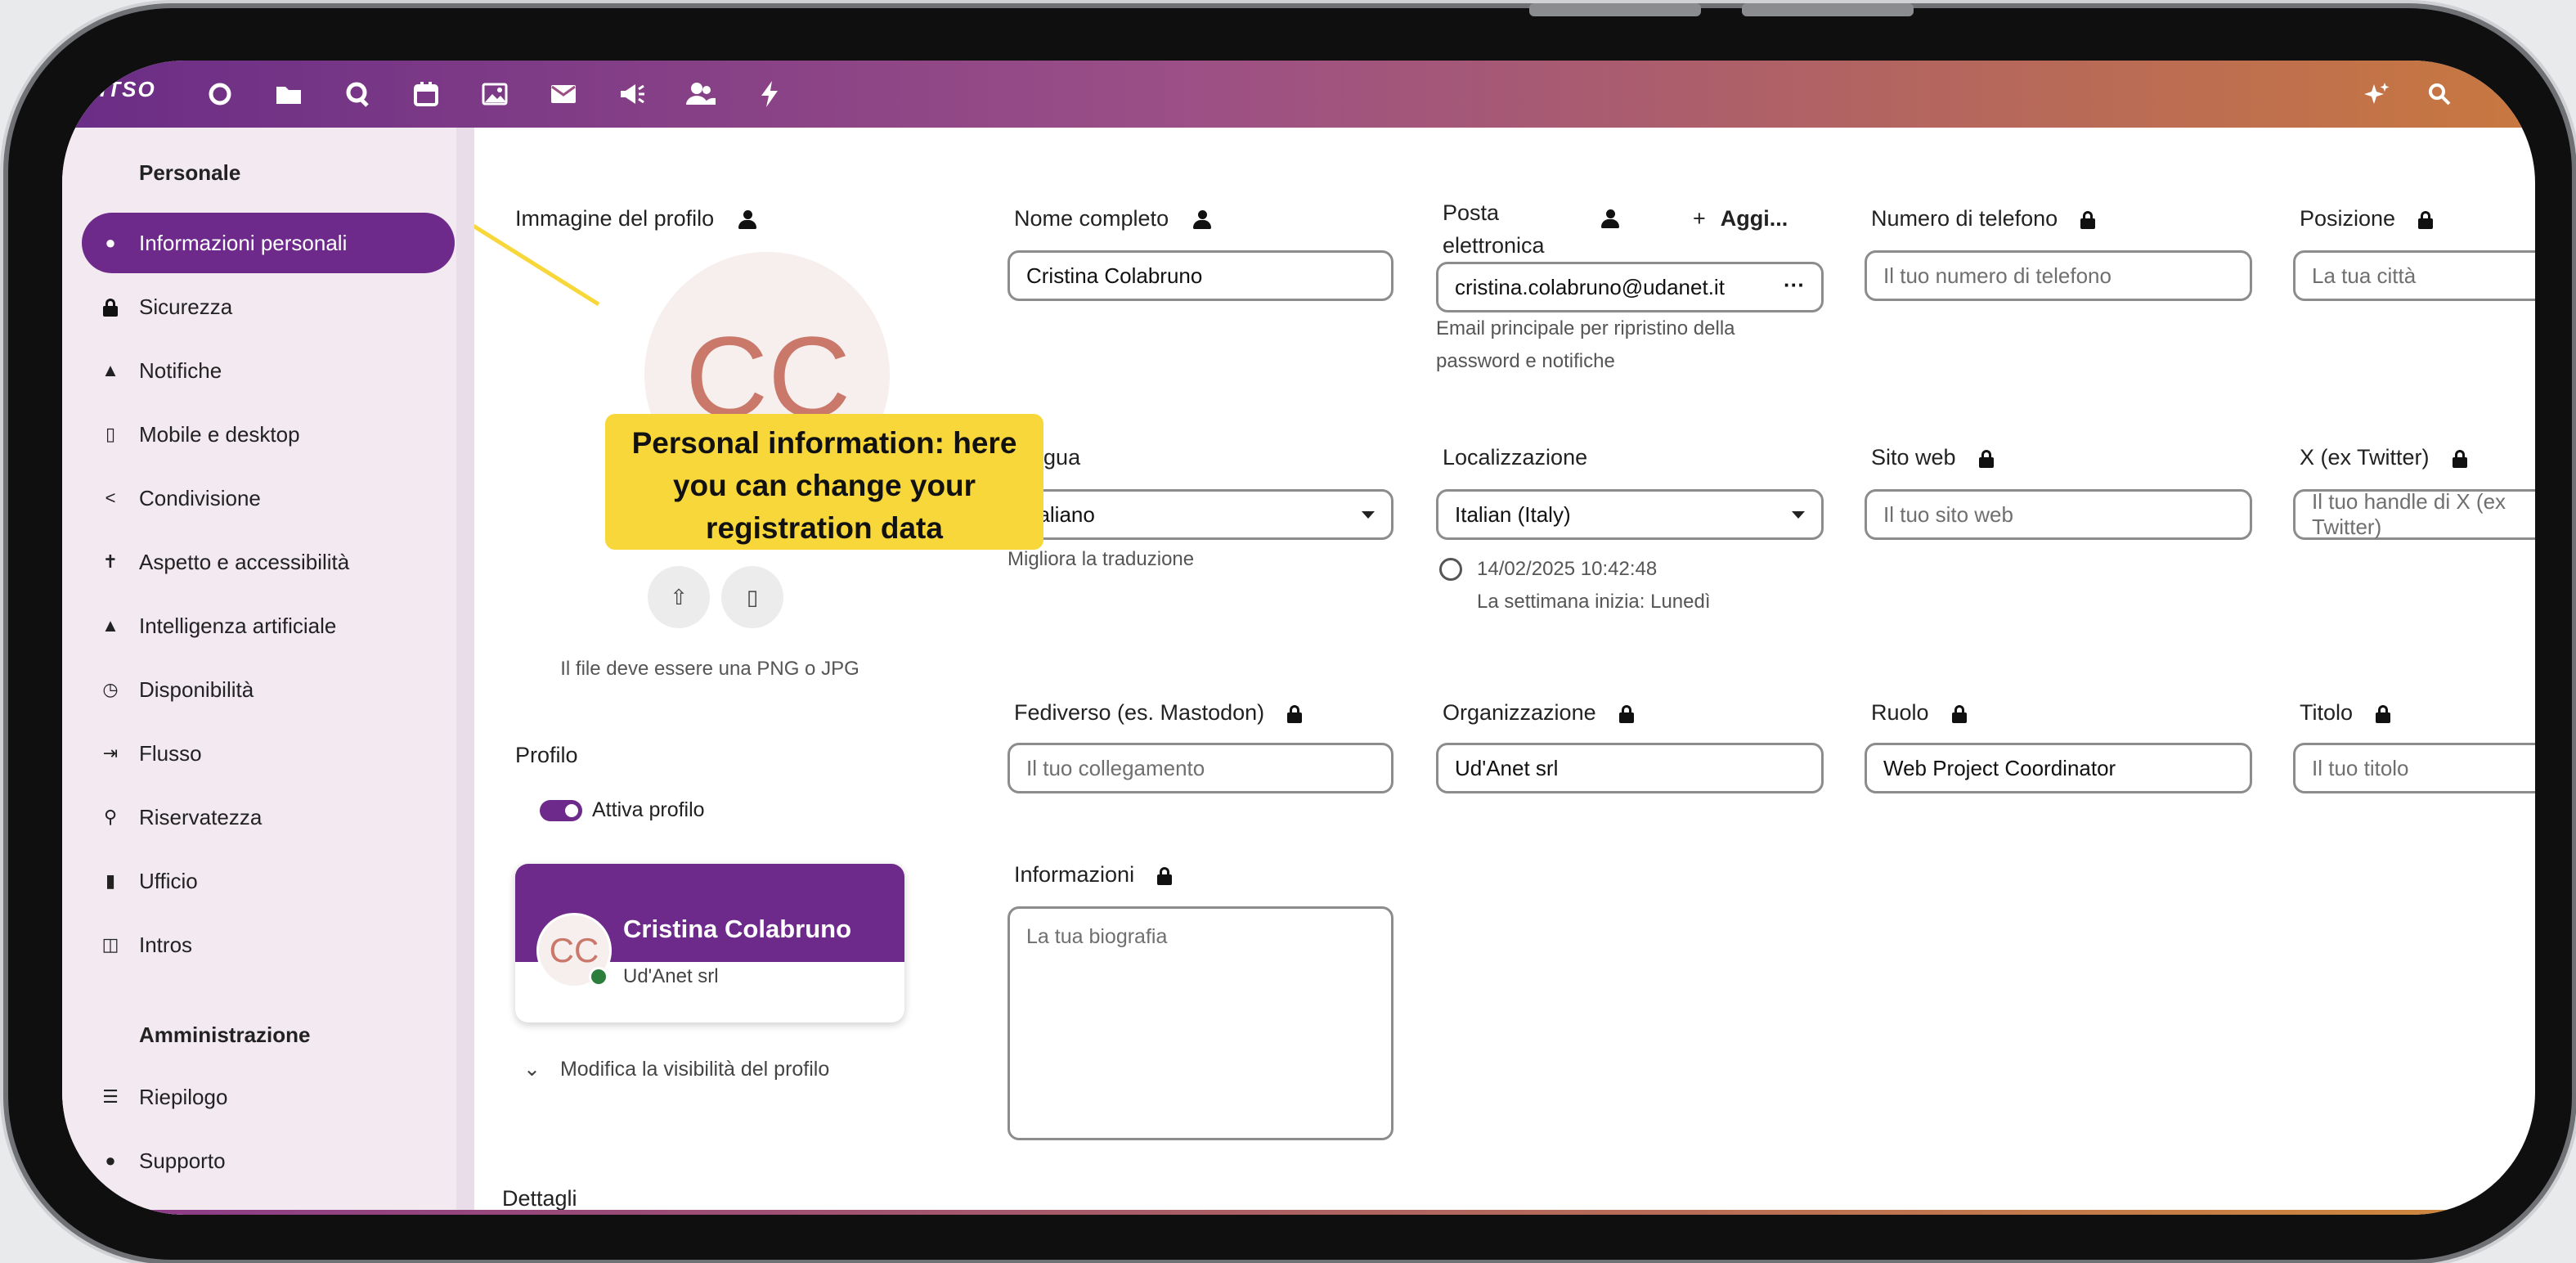  What do you see at coordinates (244, 561) in the screenshot?
I see `sidebar-item-label: Aspetto e accessibilità` at bounding box center [244, 561].